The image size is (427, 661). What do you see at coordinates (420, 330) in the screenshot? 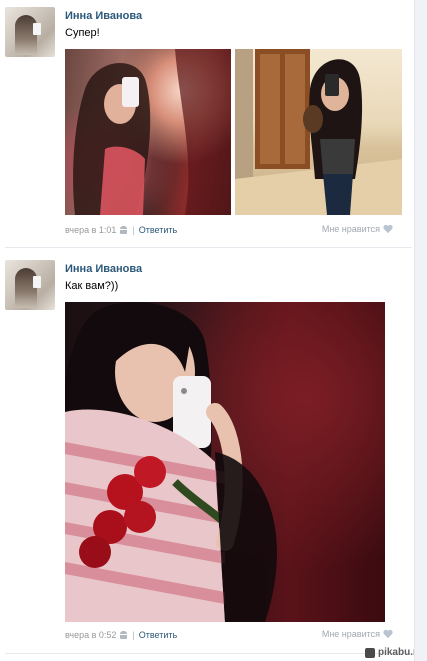
I see `scrollbar` at bounding box center [420, 330].